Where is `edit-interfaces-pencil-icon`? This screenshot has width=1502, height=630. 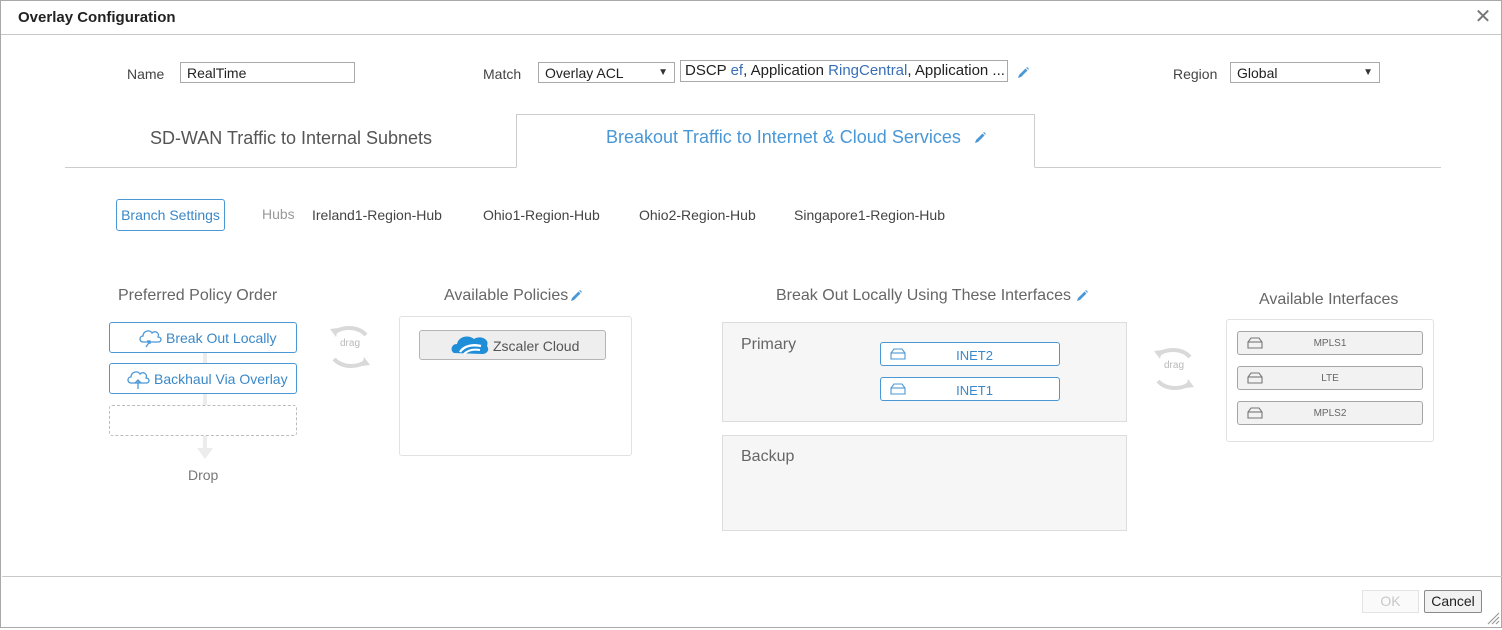
edit-interfaces-pencil-icon is located at coordinates (1082, 296).